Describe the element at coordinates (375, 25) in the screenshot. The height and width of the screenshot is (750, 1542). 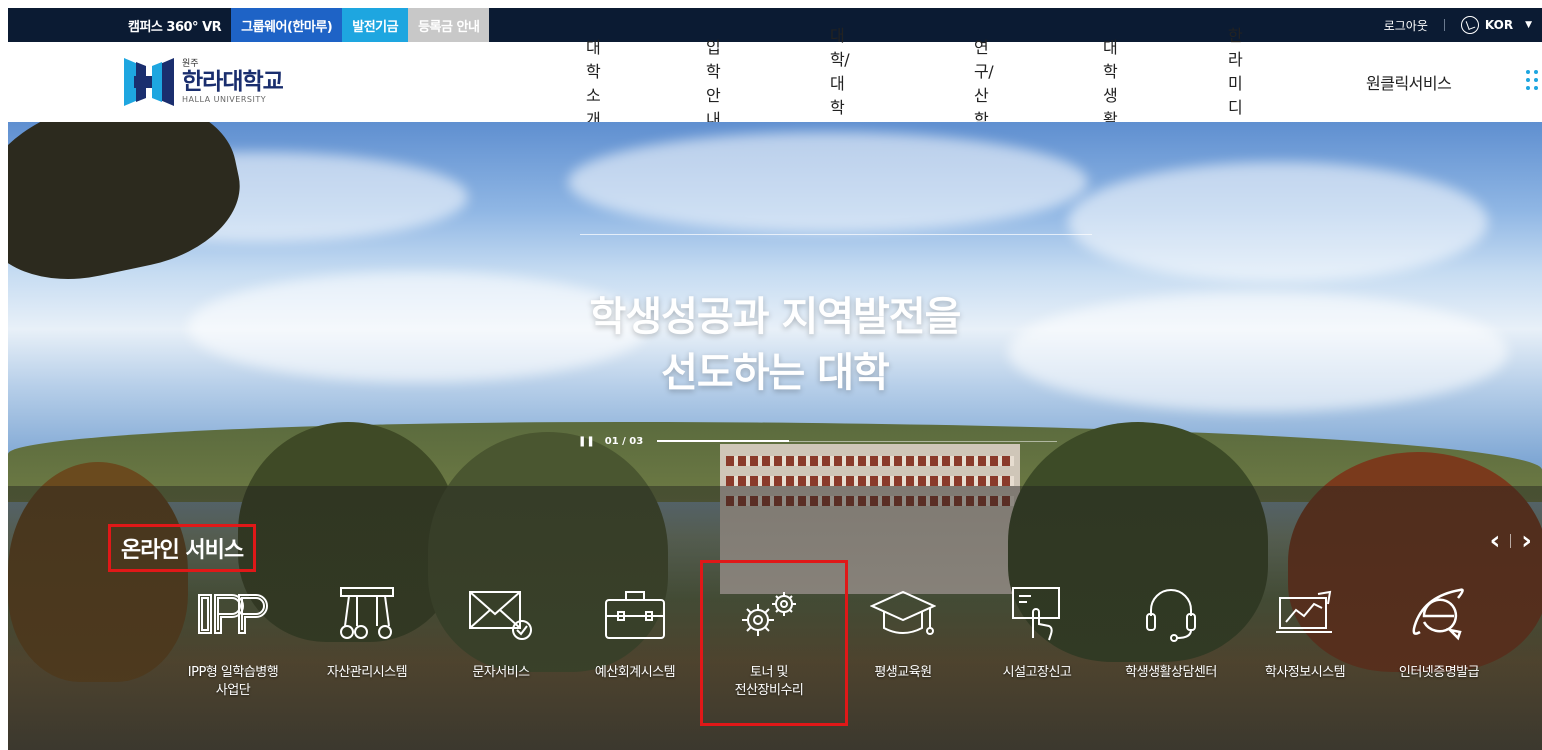
I see `development-fund-link: 발전기금` at that location.